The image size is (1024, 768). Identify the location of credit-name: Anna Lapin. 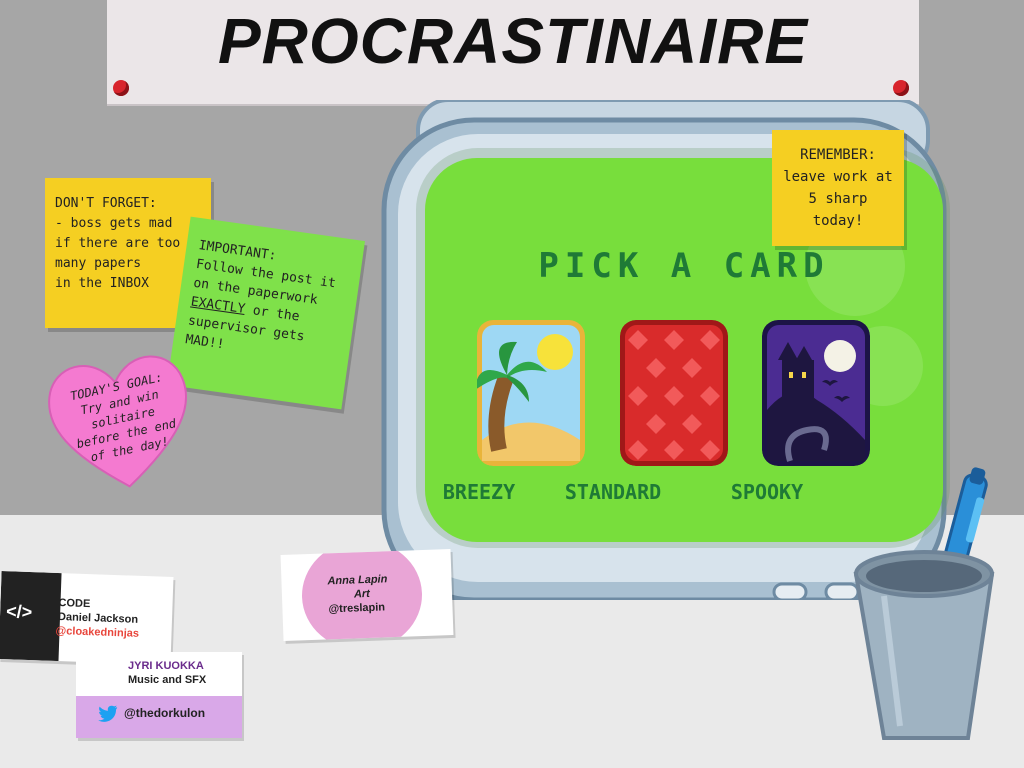
(357, 580).